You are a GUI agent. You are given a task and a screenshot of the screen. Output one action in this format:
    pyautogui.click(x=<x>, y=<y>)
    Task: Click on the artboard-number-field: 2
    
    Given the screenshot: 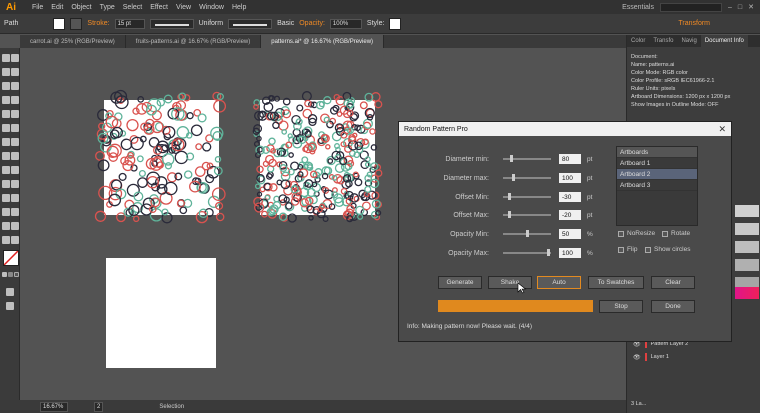 What is the action you would take?
    pyautogui.click(x=99, y=406)
    